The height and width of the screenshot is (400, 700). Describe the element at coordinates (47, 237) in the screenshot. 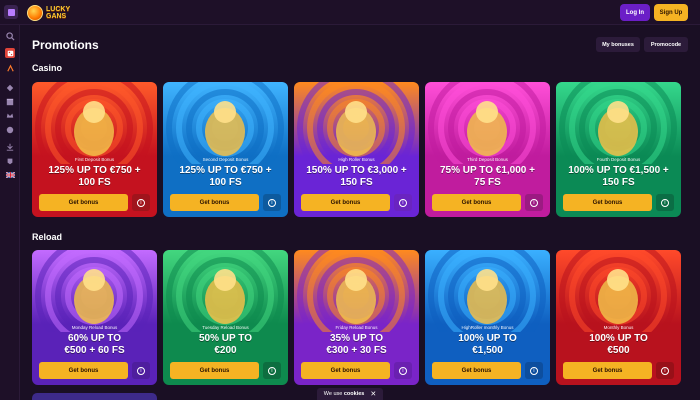

I see `section-title-reload: Reload` at that location.